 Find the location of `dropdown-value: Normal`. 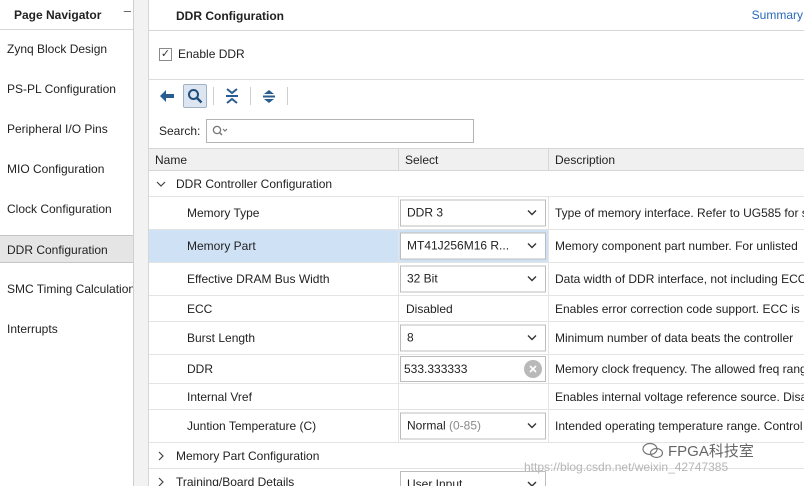

dropdown-value: Normal is located at coordinates (426, 425).